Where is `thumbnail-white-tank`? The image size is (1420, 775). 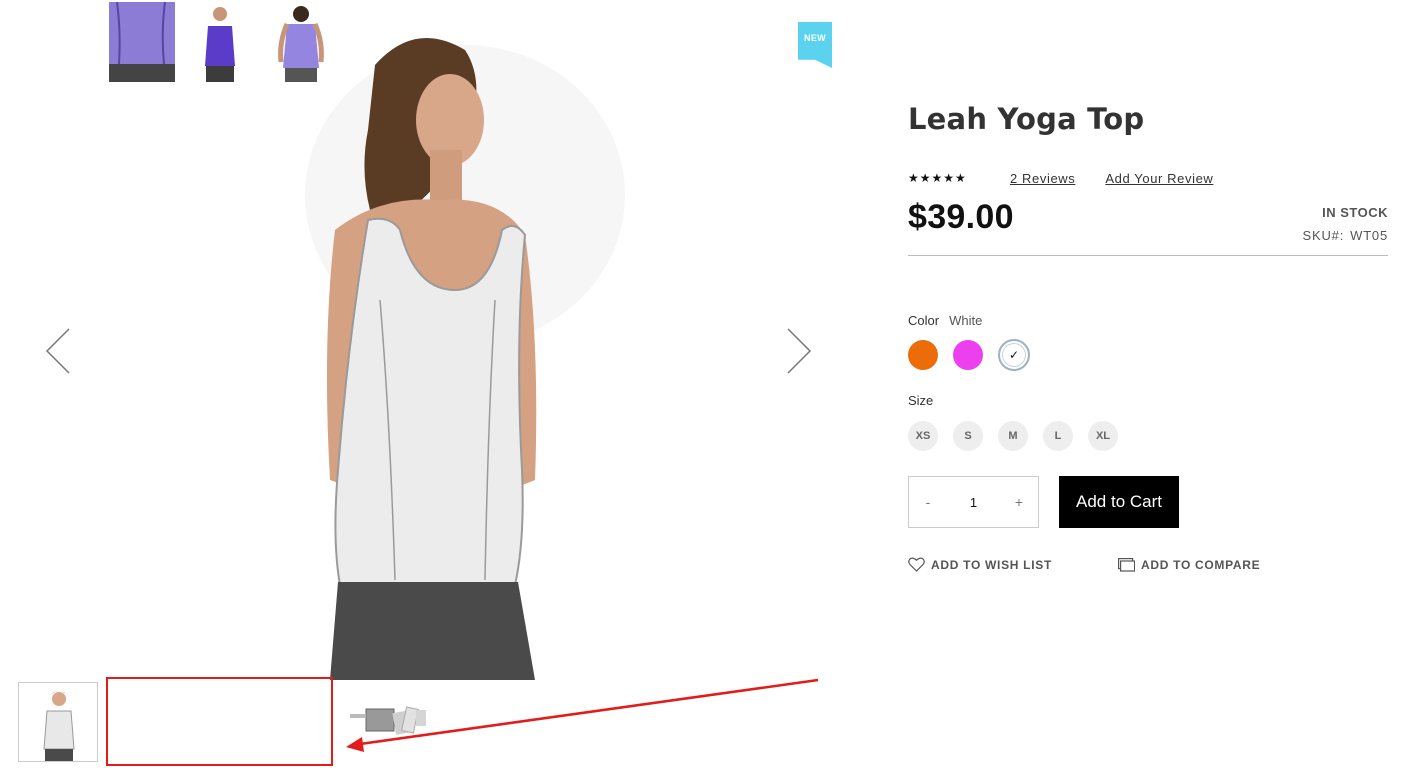 thumbnail-white-tank is located at coordinates (58, 722).